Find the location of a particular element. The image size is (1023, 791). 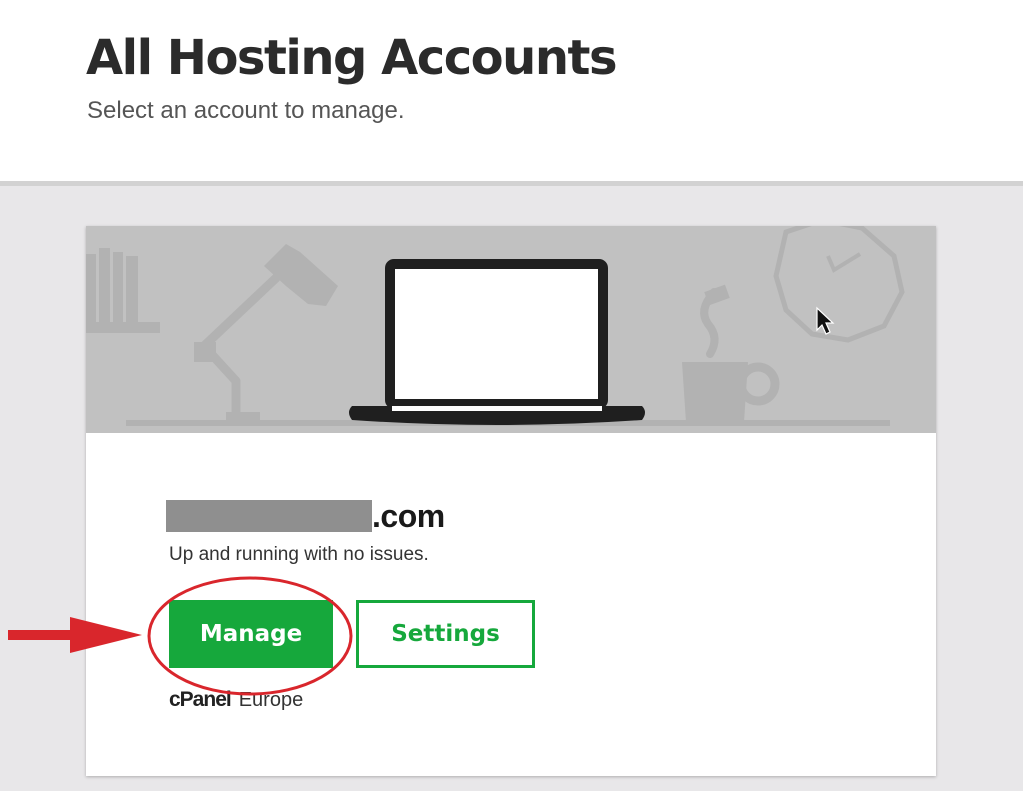

account-plan-info: cPanel Europe is located at coordinates (236, 700).